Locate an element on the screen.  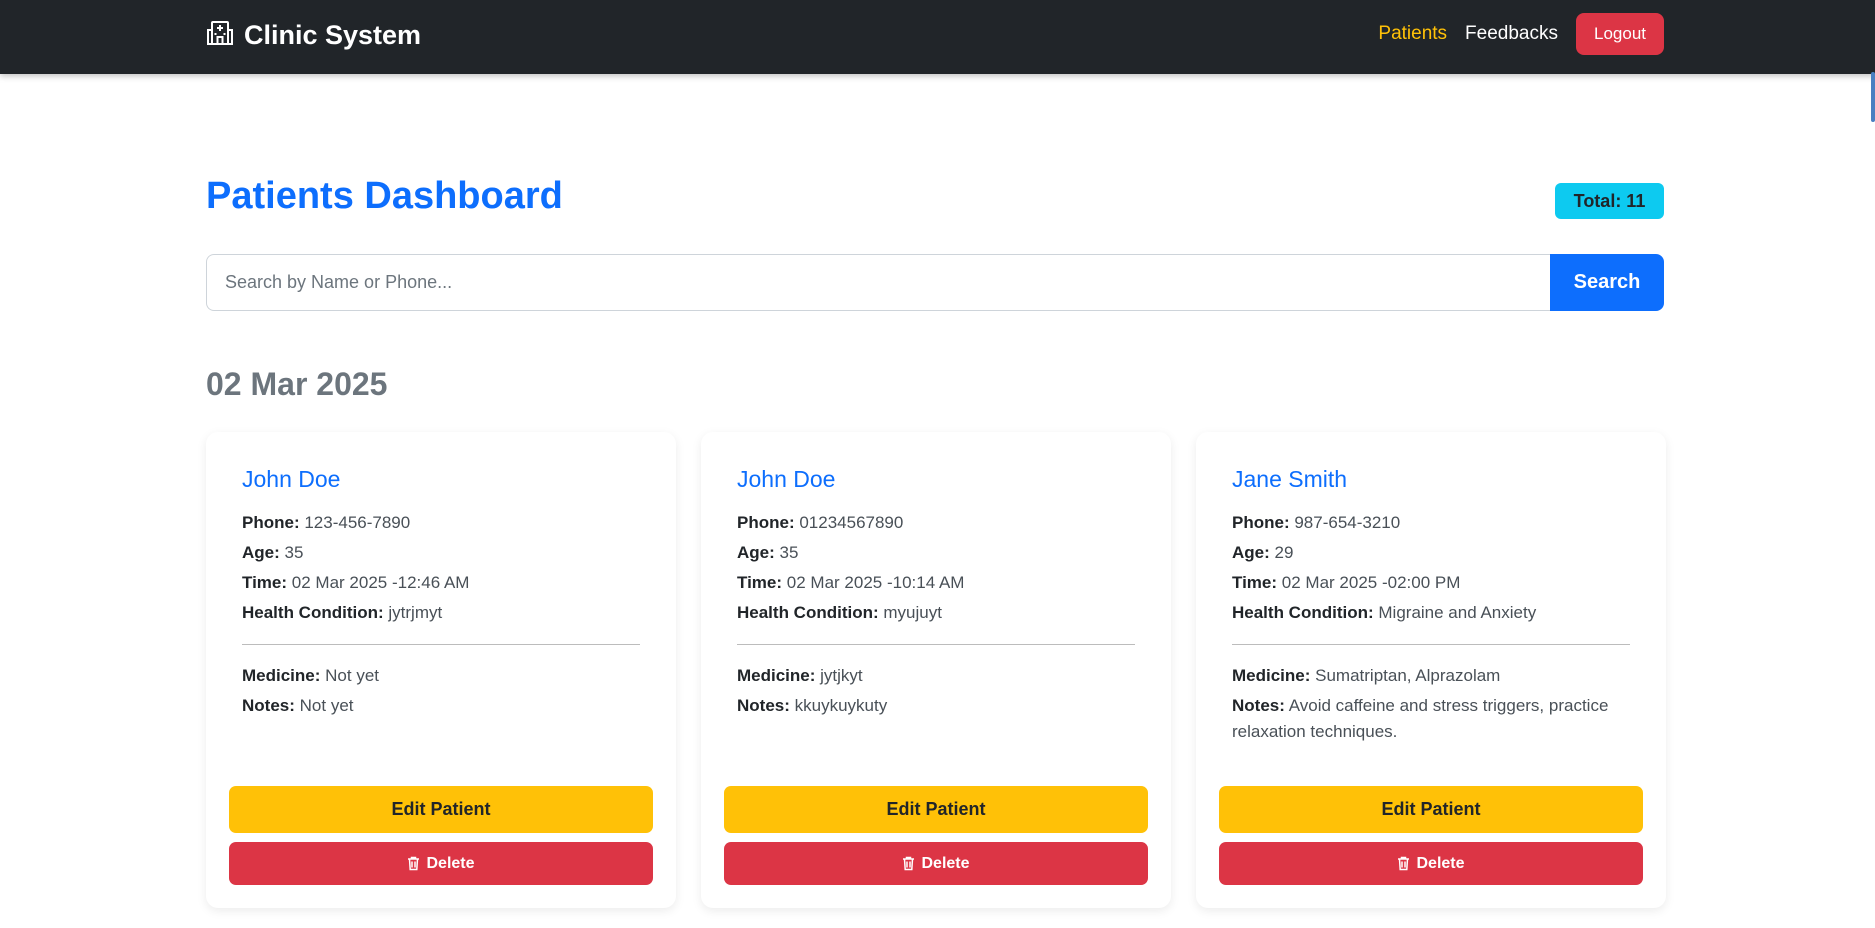
page-title: Patients Dashboard is located at coordinates (384, 196).